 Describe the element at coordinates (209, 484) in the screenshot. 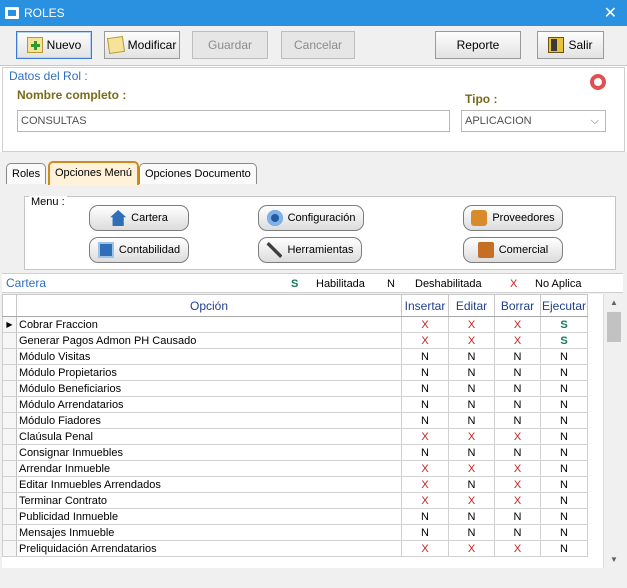

I see `cell-opcion: Editar Inmuebles Arrendados` at that location.